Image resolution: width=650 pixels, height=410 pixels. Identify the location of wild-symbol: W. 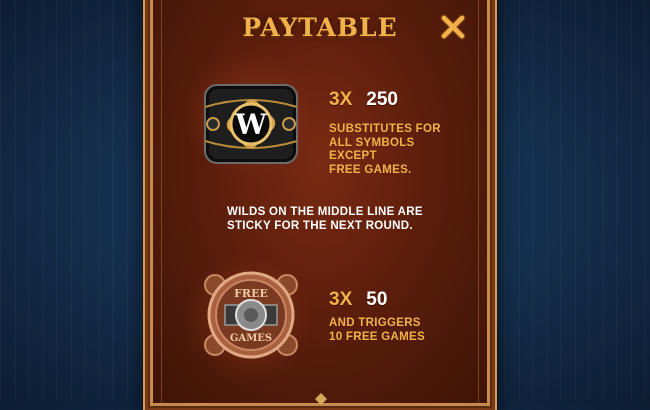
(251, 124).